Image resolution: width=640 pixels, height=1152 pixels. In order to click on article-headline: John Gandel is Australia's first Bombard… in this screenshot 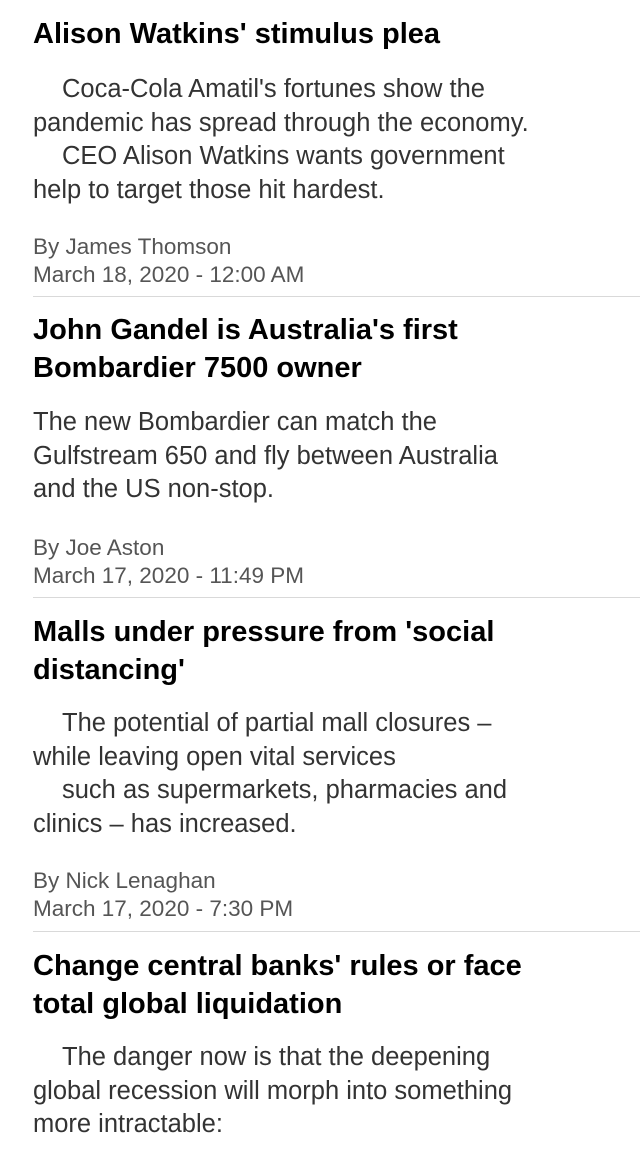, I will do `click(336, 349)`.